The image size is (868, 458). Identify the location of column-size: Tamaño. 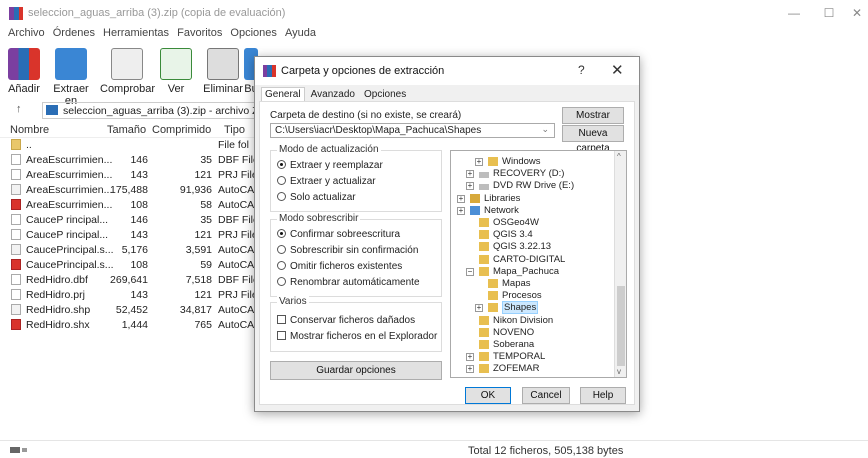
(126, 130).